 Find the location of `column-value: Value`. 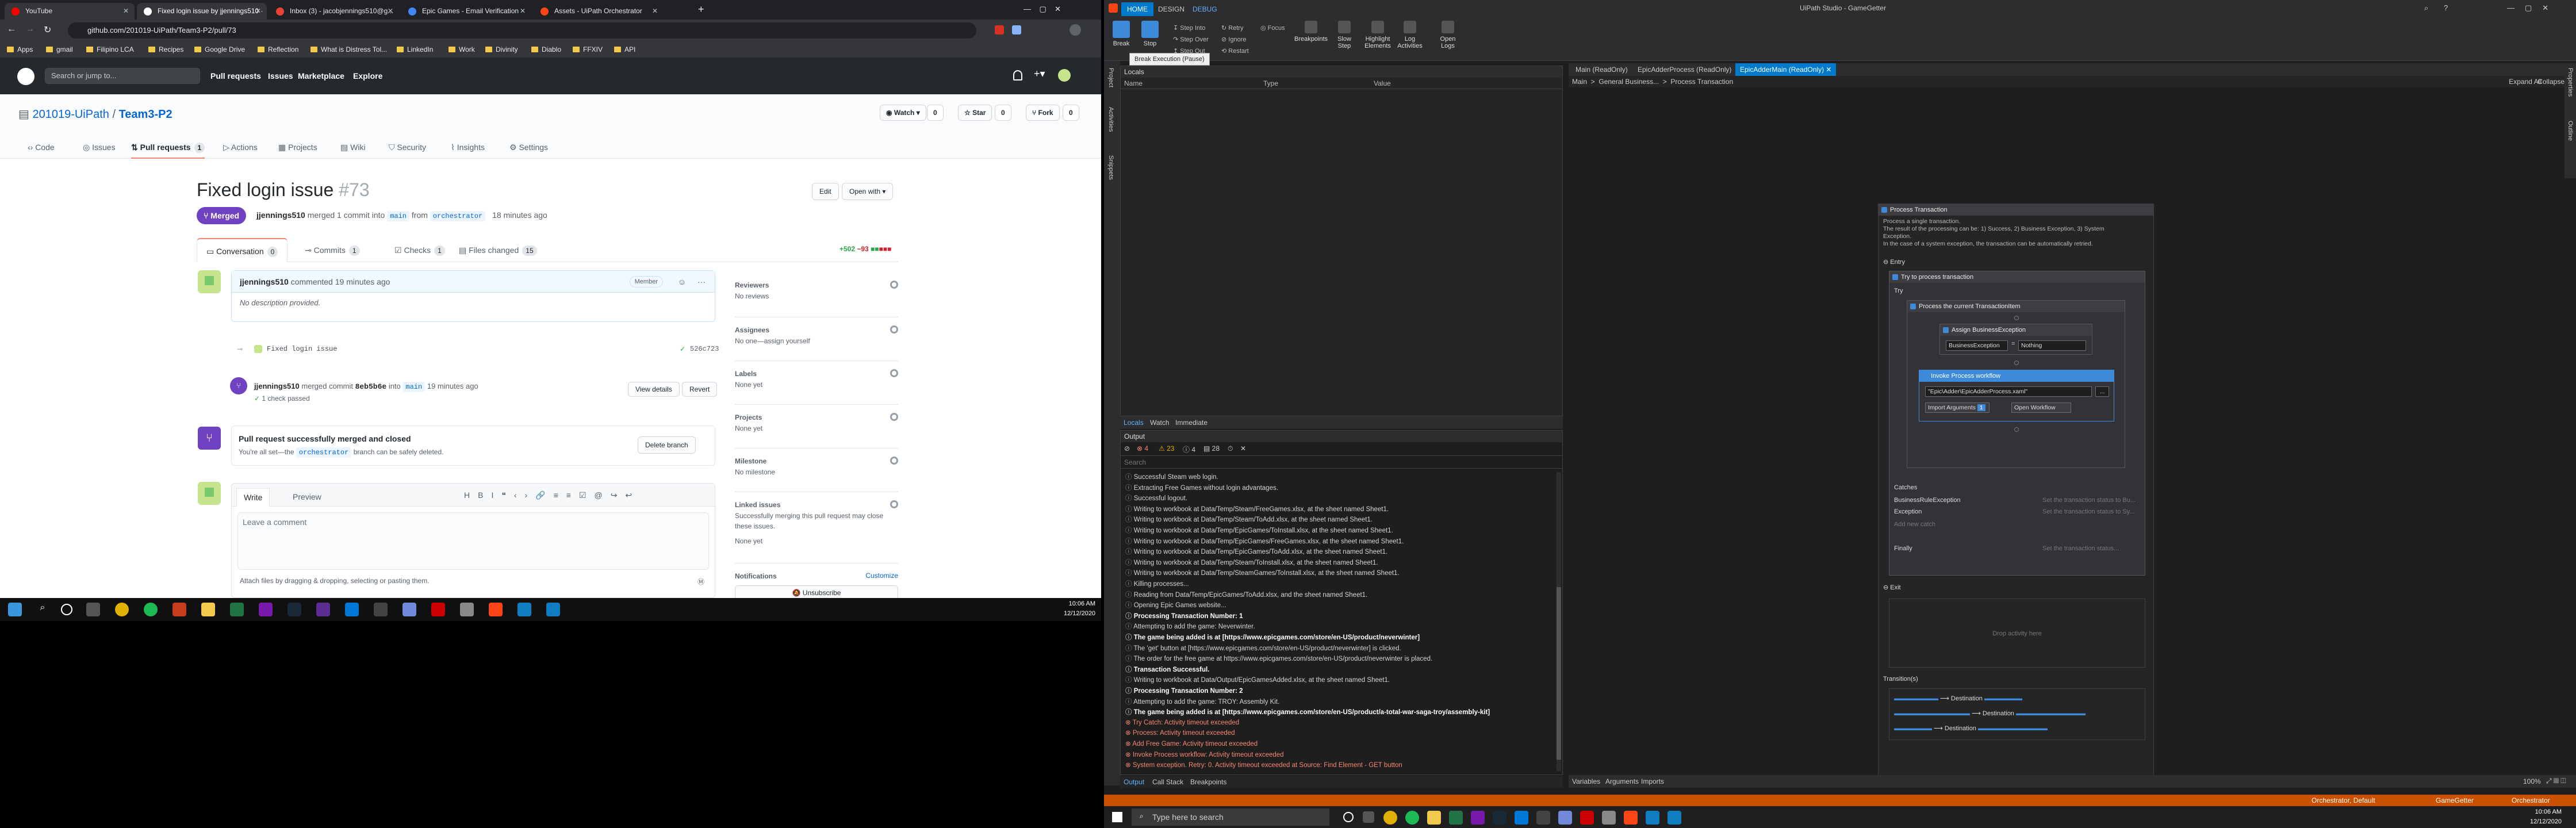

column-value: Value is located at coordinates (1382, 83).